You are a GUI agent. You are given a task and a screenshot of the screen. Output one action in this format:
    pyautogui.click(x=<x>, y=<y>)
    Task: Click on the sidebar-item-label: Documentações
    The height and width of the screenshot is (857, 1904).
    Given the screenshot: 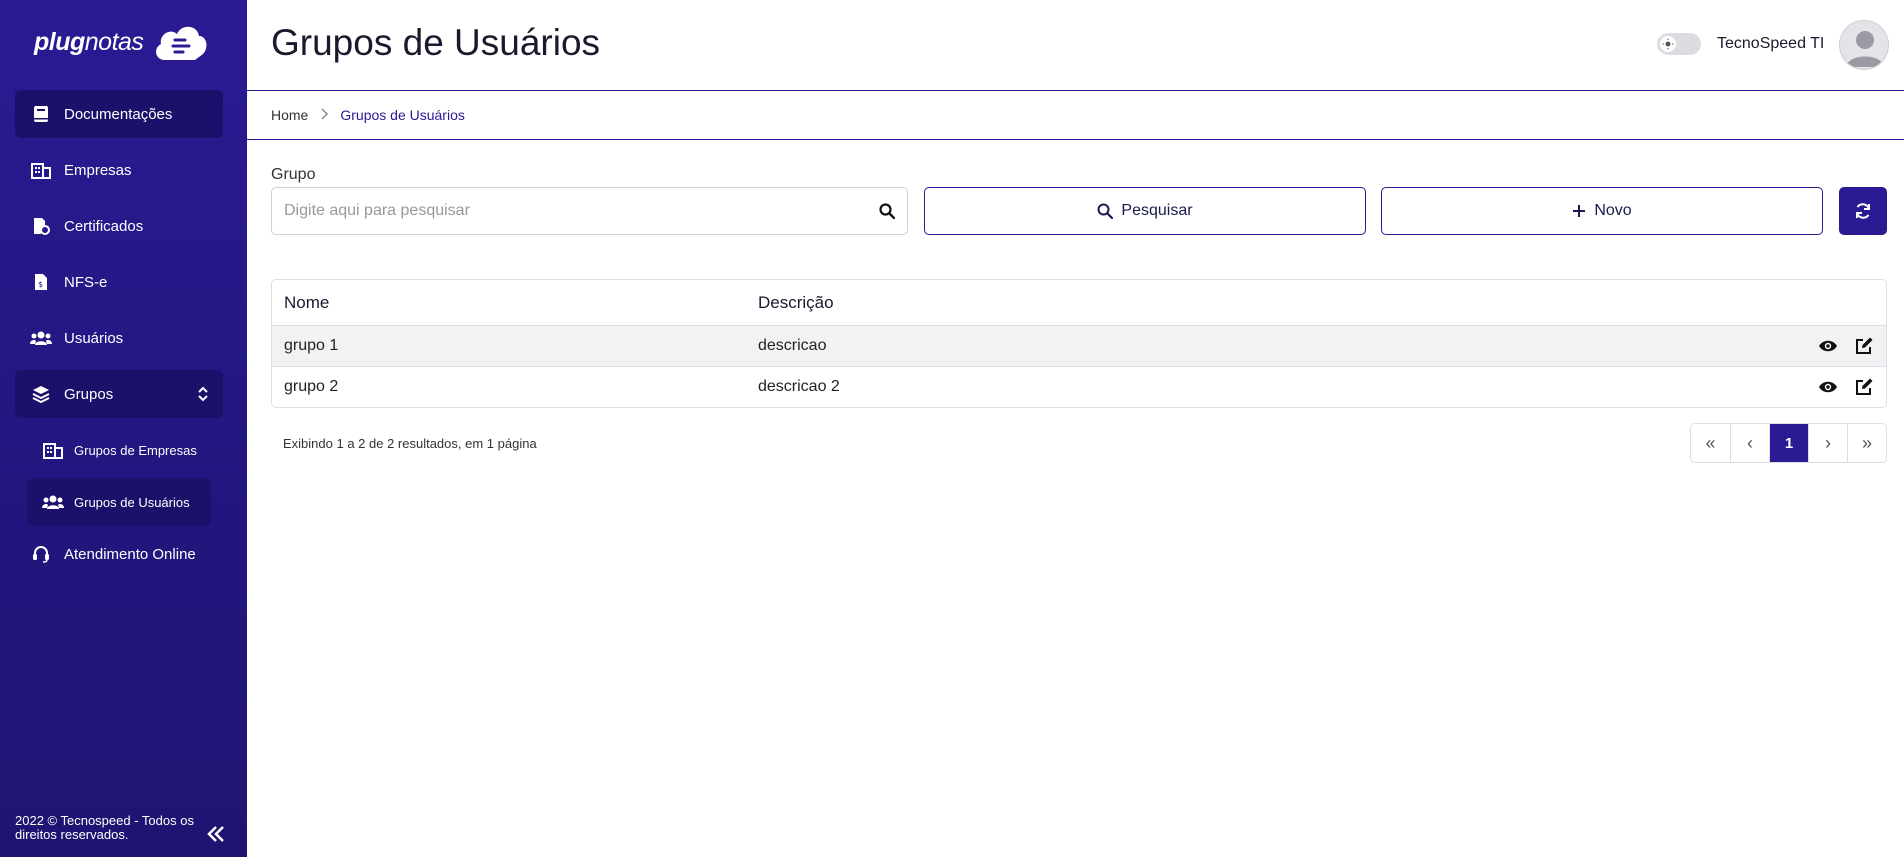 What is the action you would take?
    pyautogui.click(x=118, y=114)
    